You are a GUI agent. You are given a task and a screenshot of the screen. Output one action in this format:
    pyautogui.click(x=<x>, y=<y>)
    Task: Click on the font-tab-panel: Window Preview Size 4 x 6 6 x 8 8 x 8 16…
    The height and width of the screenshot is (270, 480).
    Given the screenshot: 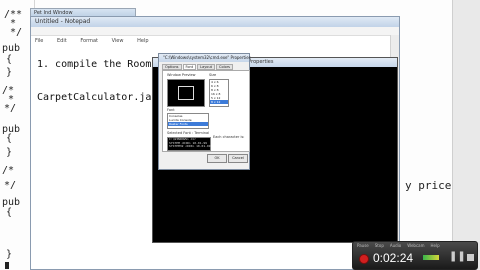 What is the action you would take?
    pyautogui.click(x=206, y=111)
    